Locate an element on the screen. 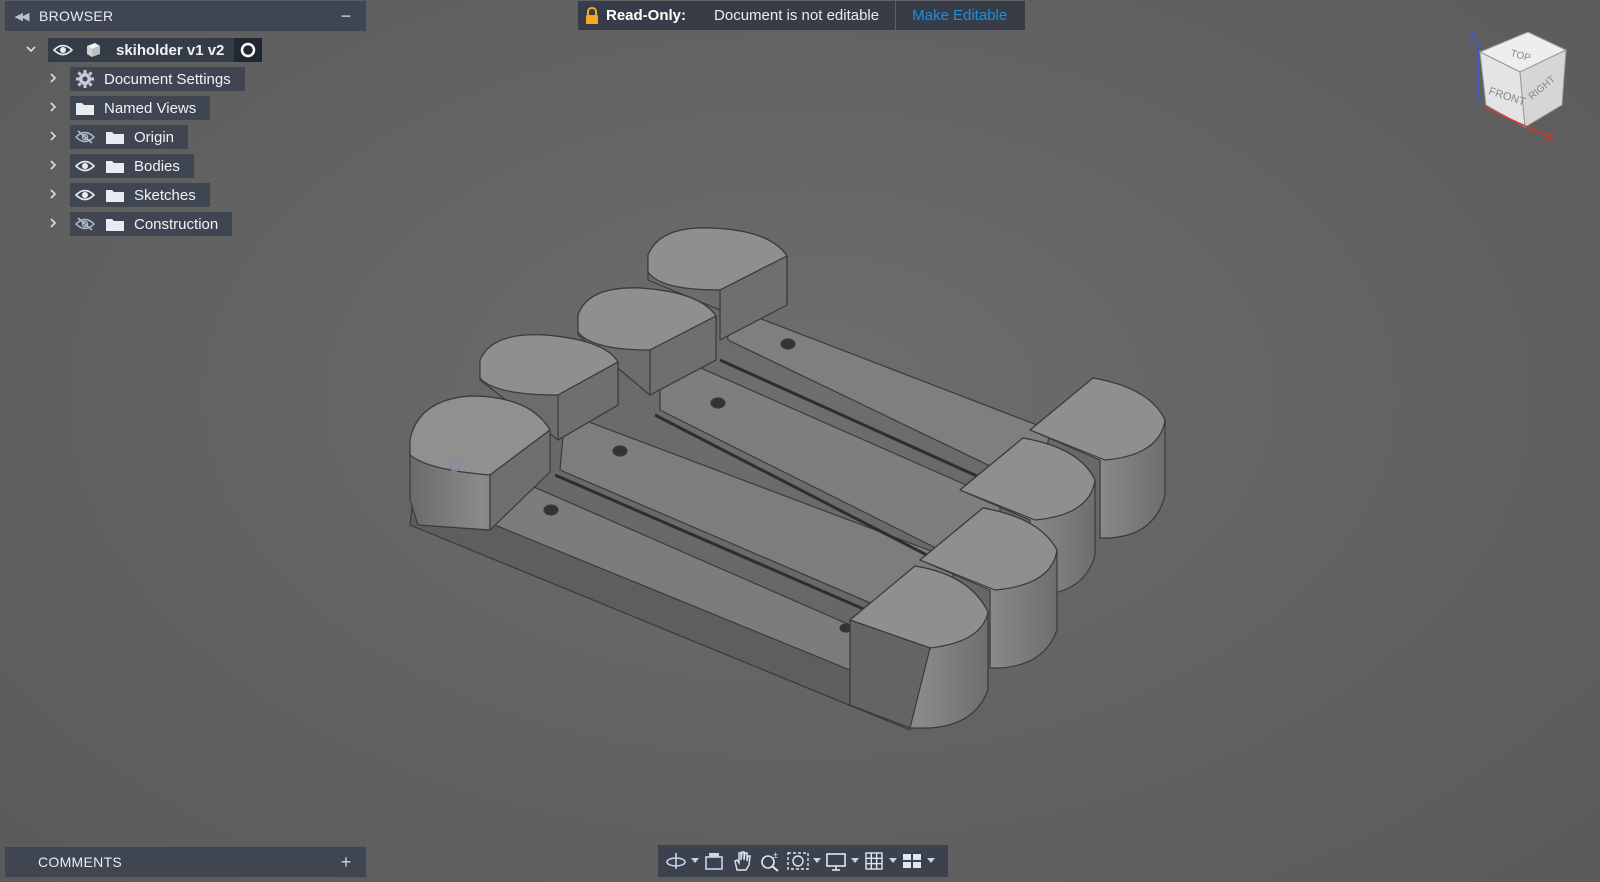 The height and width of the screenshot is (882, 1600). navigation-toolbar: ± is located at coordinates (803, 861).